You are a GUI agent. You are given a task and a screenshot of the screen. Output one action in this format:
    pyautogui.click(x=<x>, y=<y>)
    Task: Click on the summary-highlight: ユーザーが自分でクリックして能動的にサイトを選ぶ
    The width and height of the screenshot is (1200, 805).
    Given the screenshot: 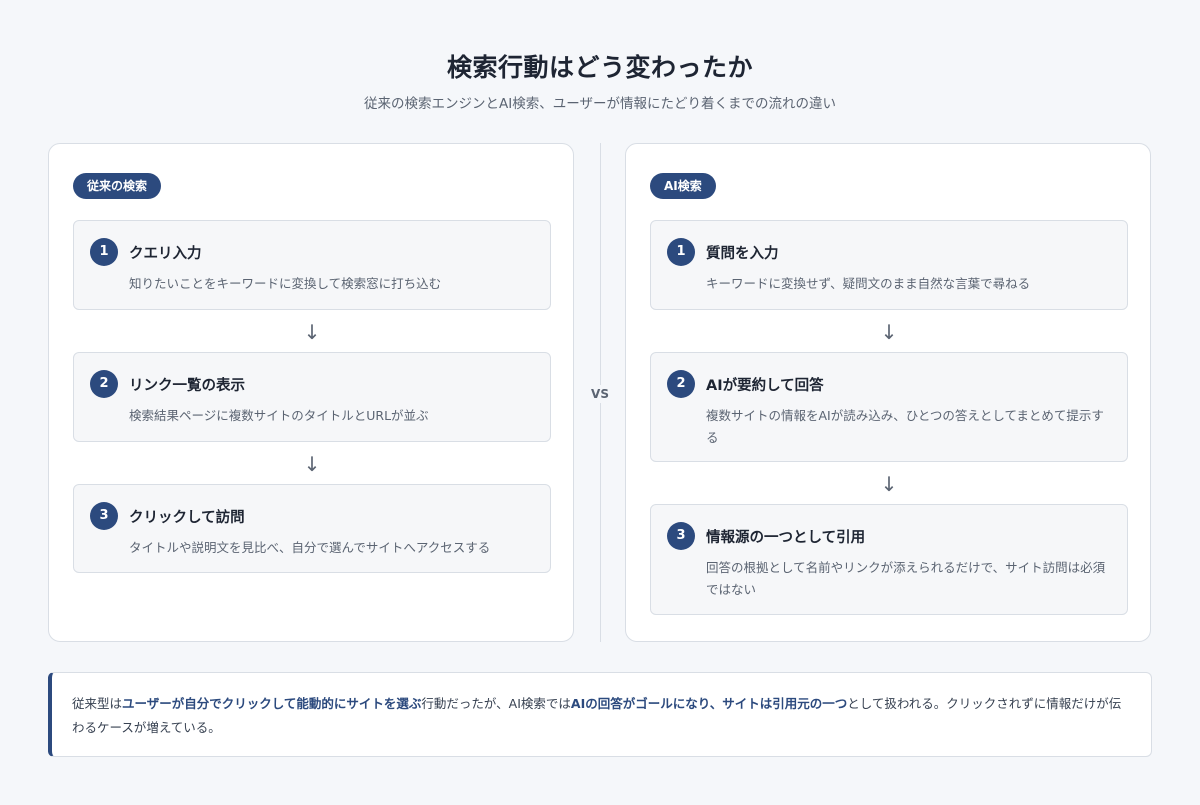 What is the action you would take?
    pyautogui.click(x=272, y=703)
    